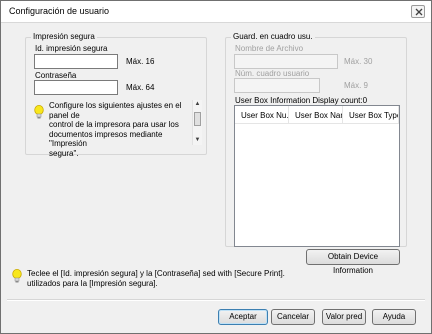 The image size is (432, 334). What do you see at coordinates (39, 113) in the screenshot?
I see `lightbulb-icon` at bounding box center [39, 113].